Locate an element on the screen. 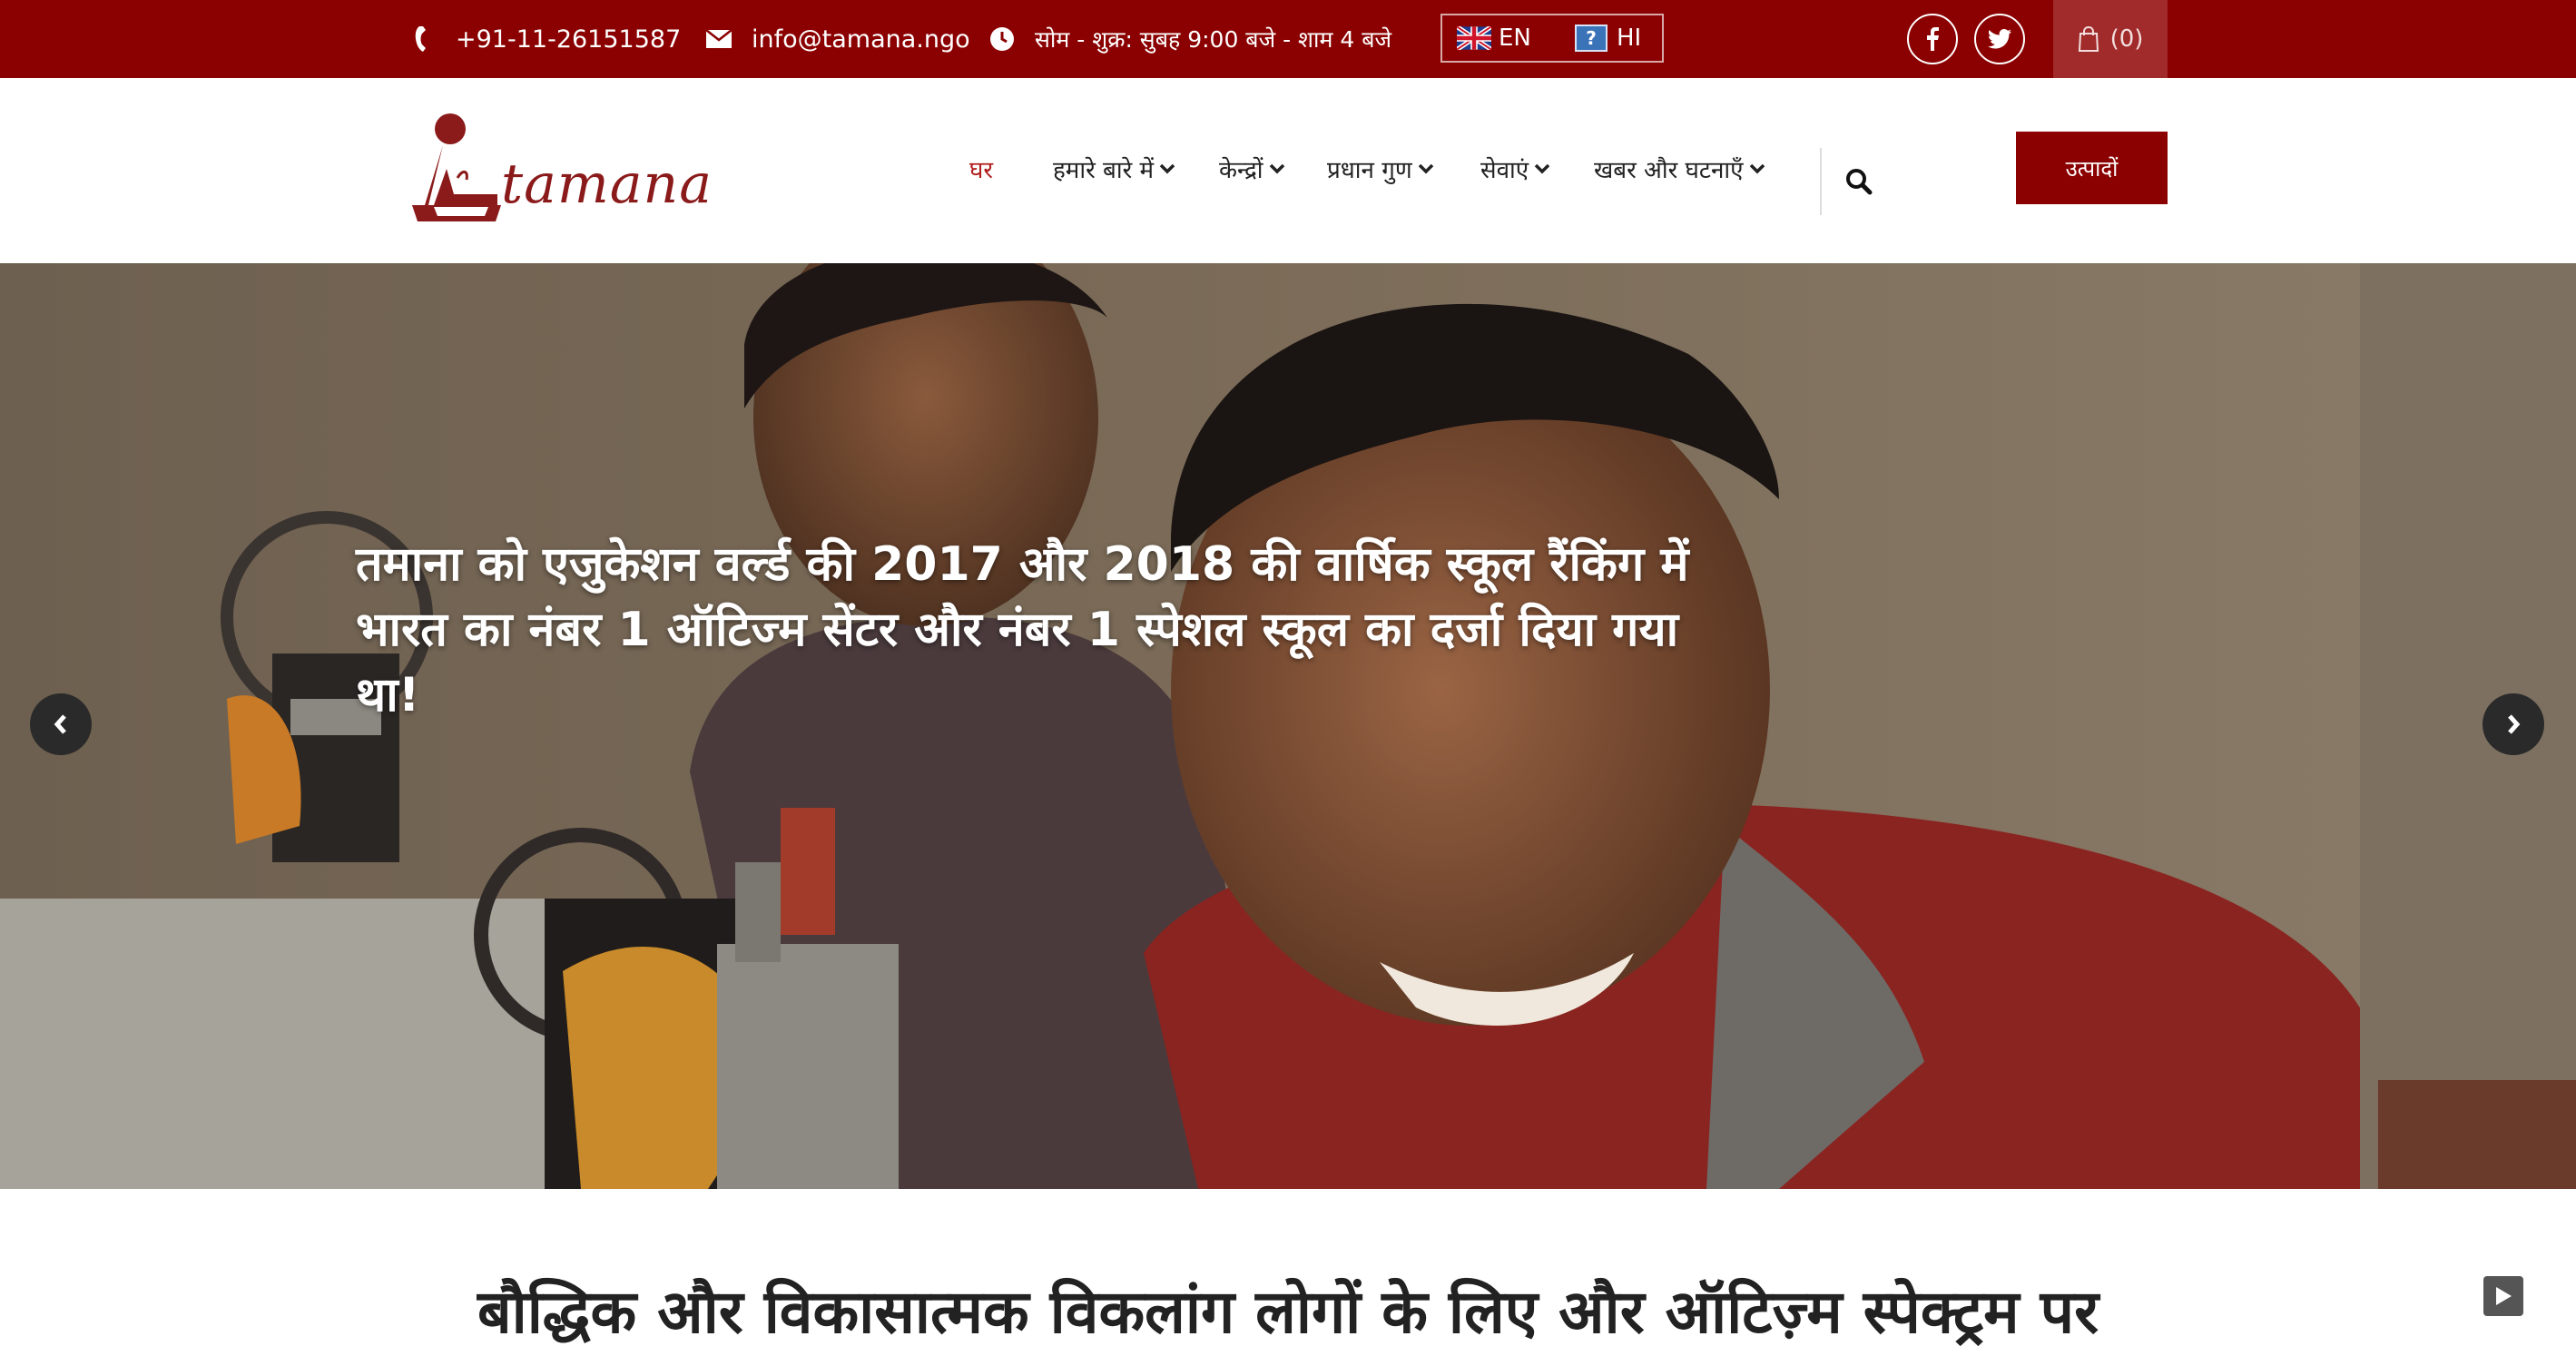 This screenshot has height=1356, width=2576. nav-centres-label: केन्द्रों is located at coordinates (1241, 170).